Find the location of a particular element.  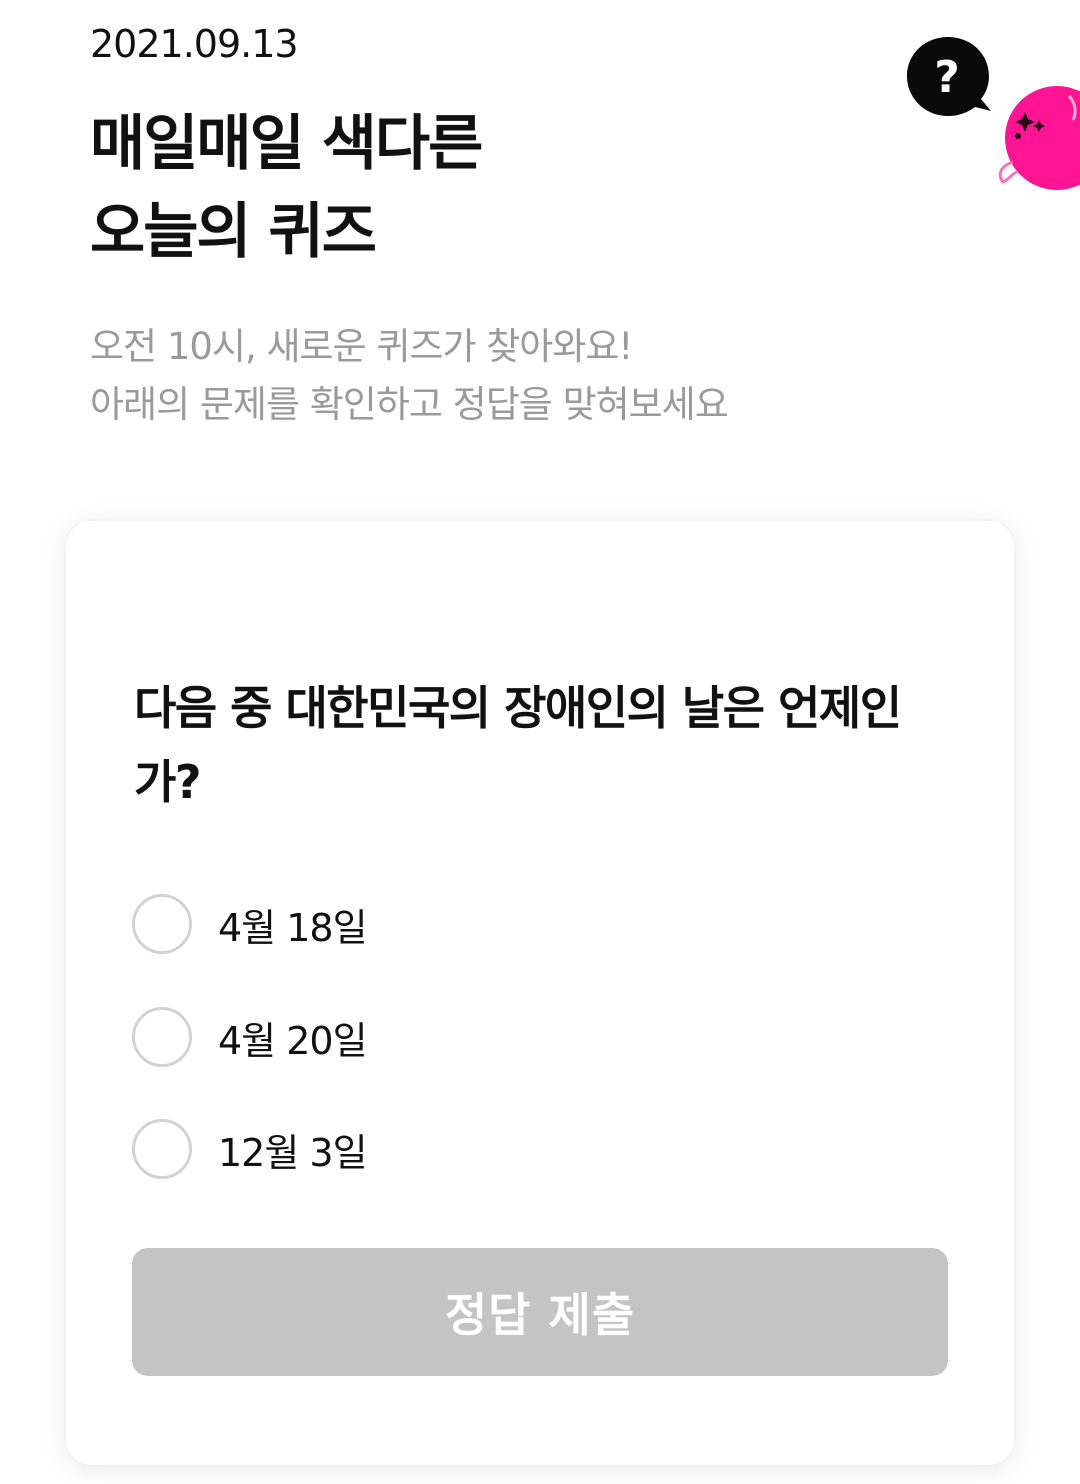

page-subtitle-line-1: 오전 10시, 새로운 퀴즈가 찾아와요! is located at coordinates (361, 346).